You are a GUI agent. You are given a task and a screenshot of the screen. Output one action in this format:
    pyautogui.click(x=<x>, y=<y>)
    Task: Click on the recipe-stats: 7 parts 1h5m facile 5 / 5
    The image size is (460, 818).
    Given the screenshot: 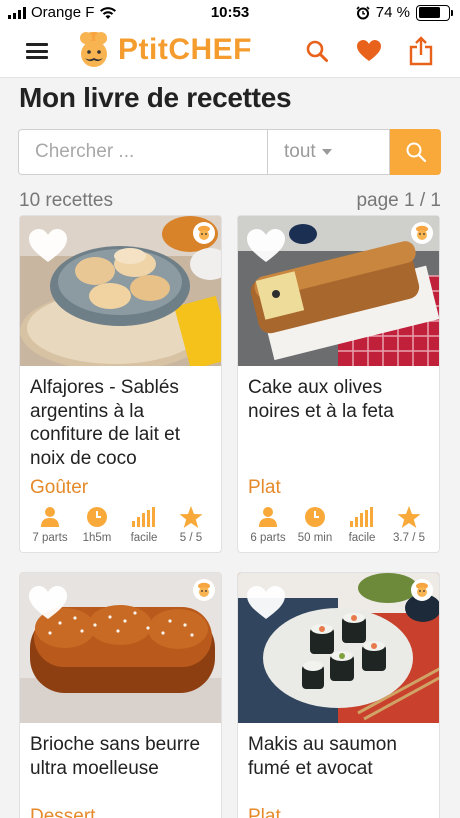 What is the action you would take?
    pyautogui.click(x=120, y=523)
    